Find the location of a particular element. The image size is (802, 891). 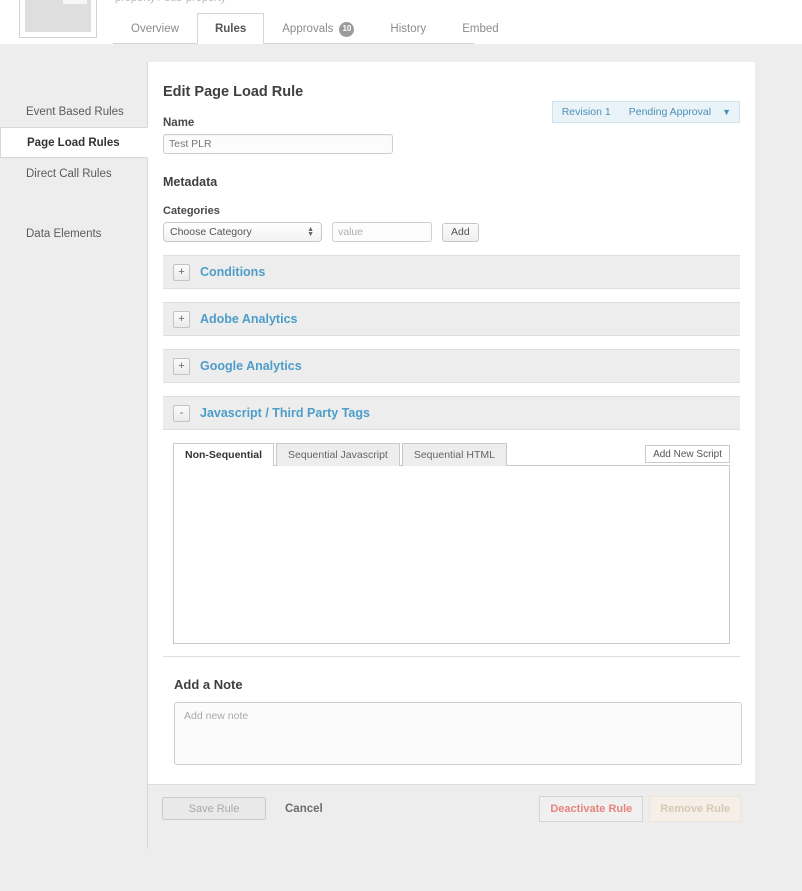

accordion-adobe-analytics: + Adobe Analytics is located at coordinates (451, 319).